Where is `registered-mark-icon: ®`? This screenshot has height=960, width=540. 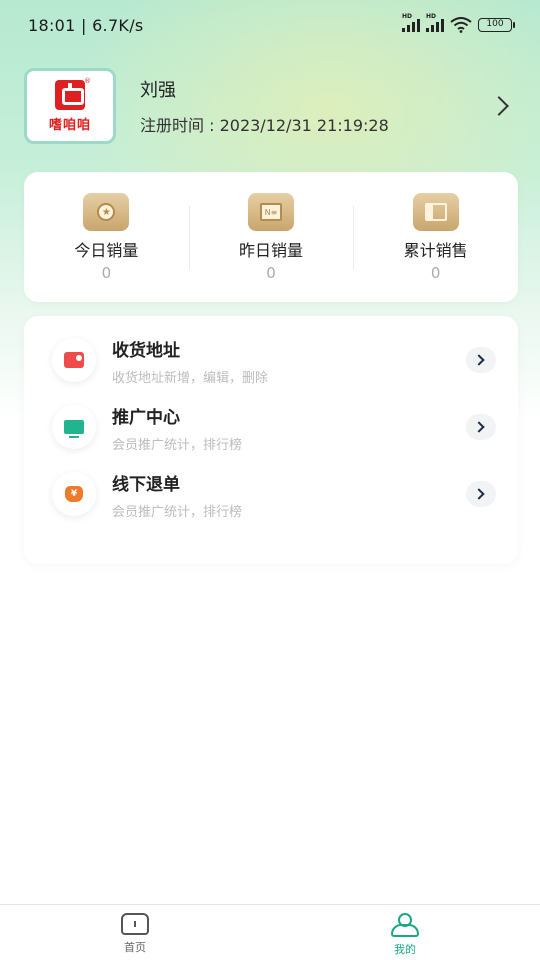
registered-mark-icon: ® is located at coordinates (87, 81).